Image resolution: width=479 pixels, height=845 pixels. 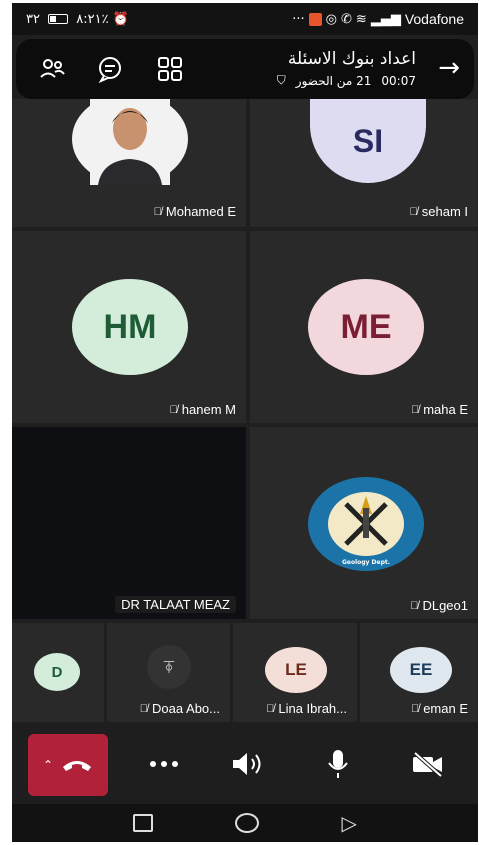 What do you see at coordinates (169, 667) in the screenshot?
I see `mic-muted-icon: ⍕` at bounding box center [169, 667].